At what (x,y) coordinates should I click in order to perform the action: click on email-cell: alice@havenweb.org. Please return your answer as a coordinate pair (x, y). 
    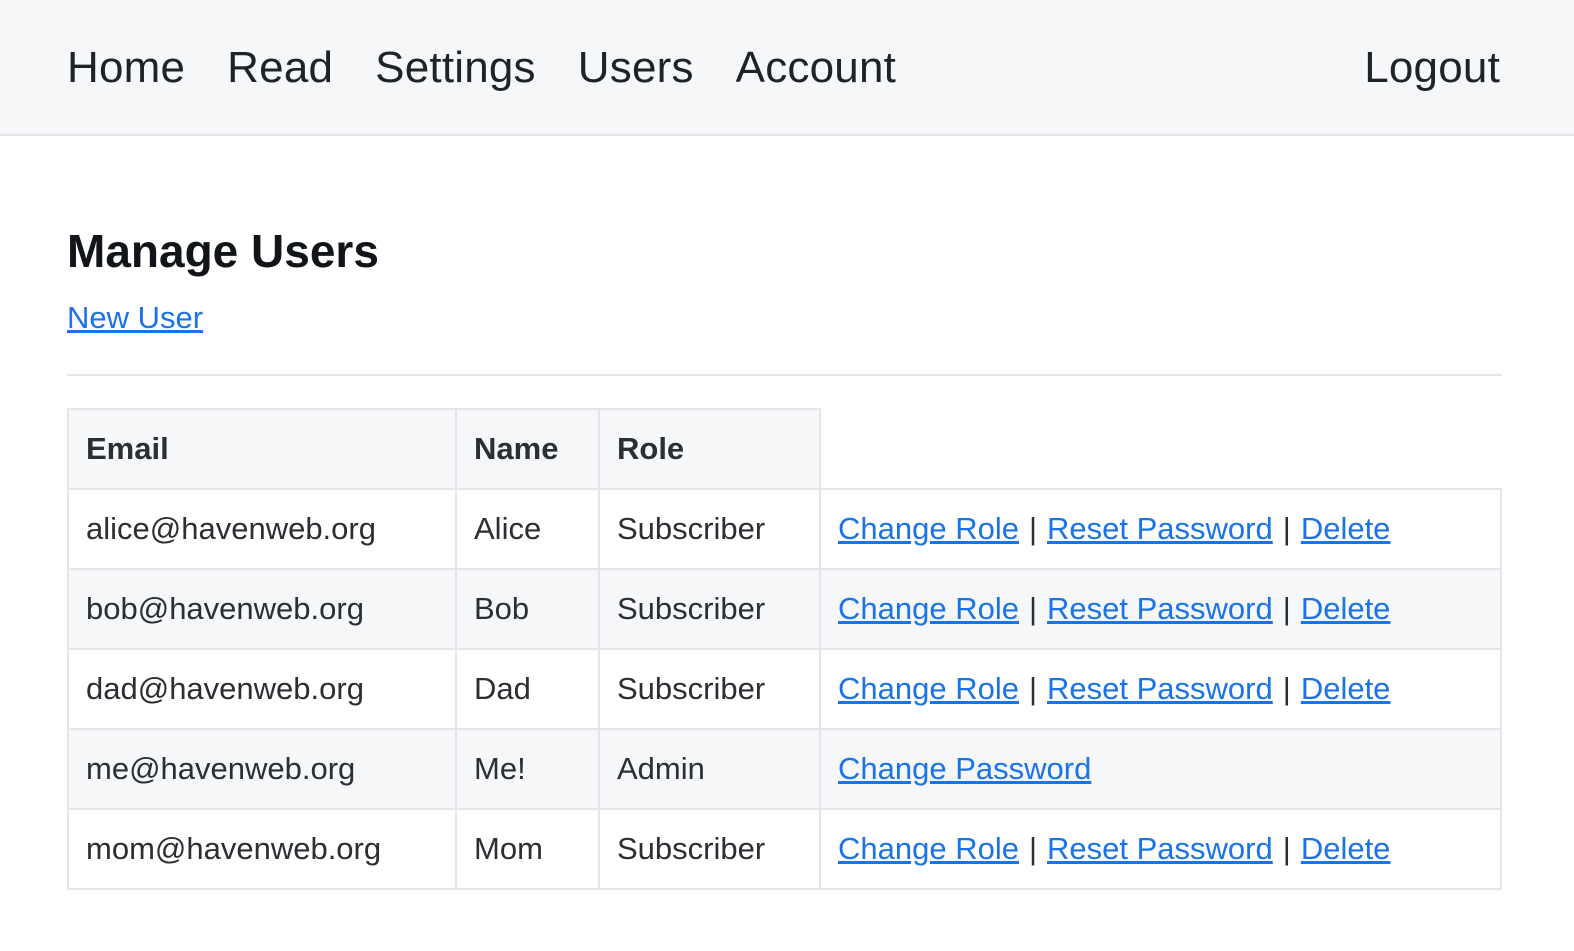
    Looking at the image, I should click on (262, 529).